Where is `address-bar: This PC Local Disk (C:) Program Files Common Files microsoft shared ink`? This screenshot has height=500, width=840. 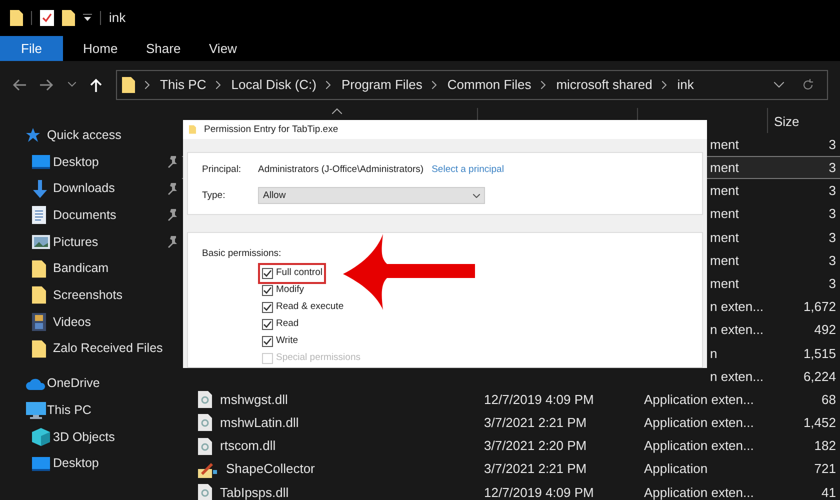
address-bar: This PC Local Disk (C:) Program Files Common Files microsoft shared ink is located at coordinates (472, 85).